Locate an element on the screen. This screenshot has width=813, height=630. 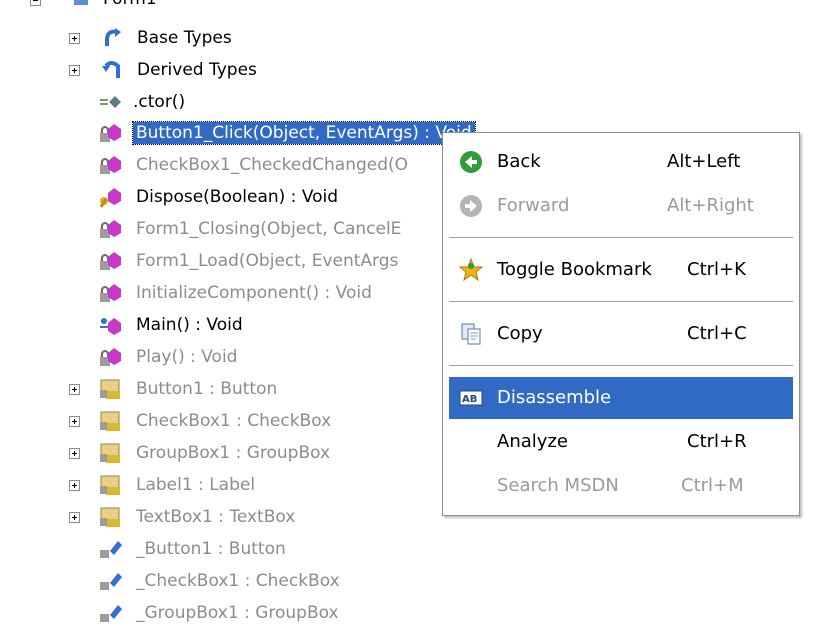
tree-node-ctor: .ctor() is located at coordinates (150, 102).